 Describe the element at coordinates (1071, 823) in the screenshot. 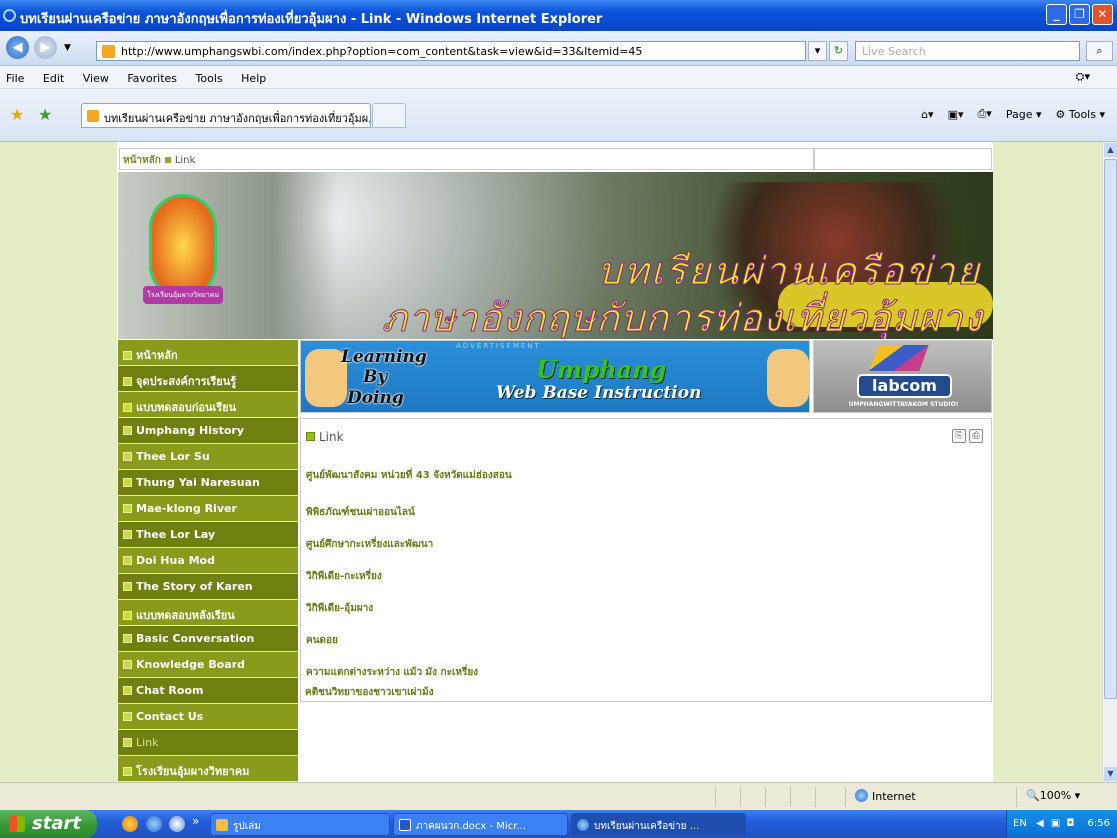

I see `tray-sound-icon: ◘` at that location.